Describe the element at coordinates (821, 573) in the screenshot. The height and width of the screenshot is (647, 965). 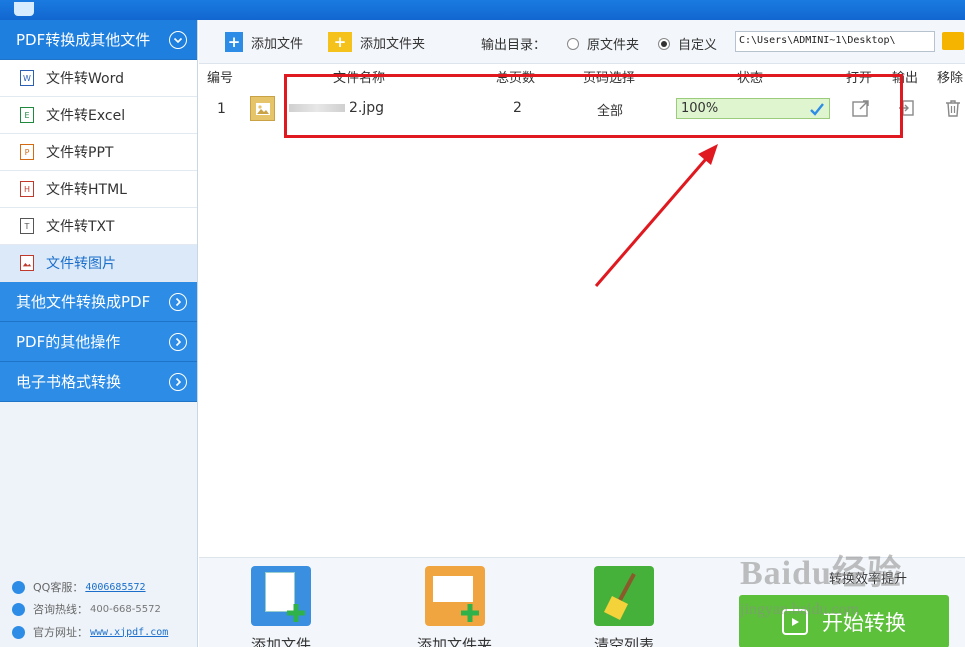
I see `watermark-line1: Baidu经验` at that location.